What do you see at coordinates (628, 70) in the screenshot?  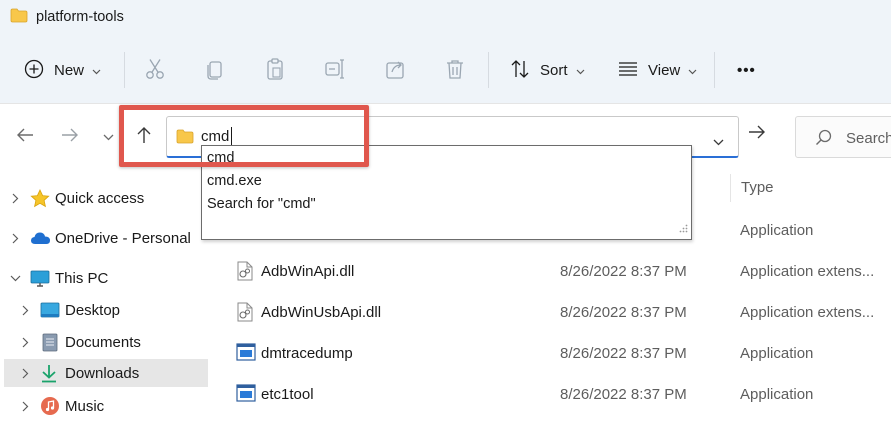 I see `view-list-icon` at bounding box center [628, 70].